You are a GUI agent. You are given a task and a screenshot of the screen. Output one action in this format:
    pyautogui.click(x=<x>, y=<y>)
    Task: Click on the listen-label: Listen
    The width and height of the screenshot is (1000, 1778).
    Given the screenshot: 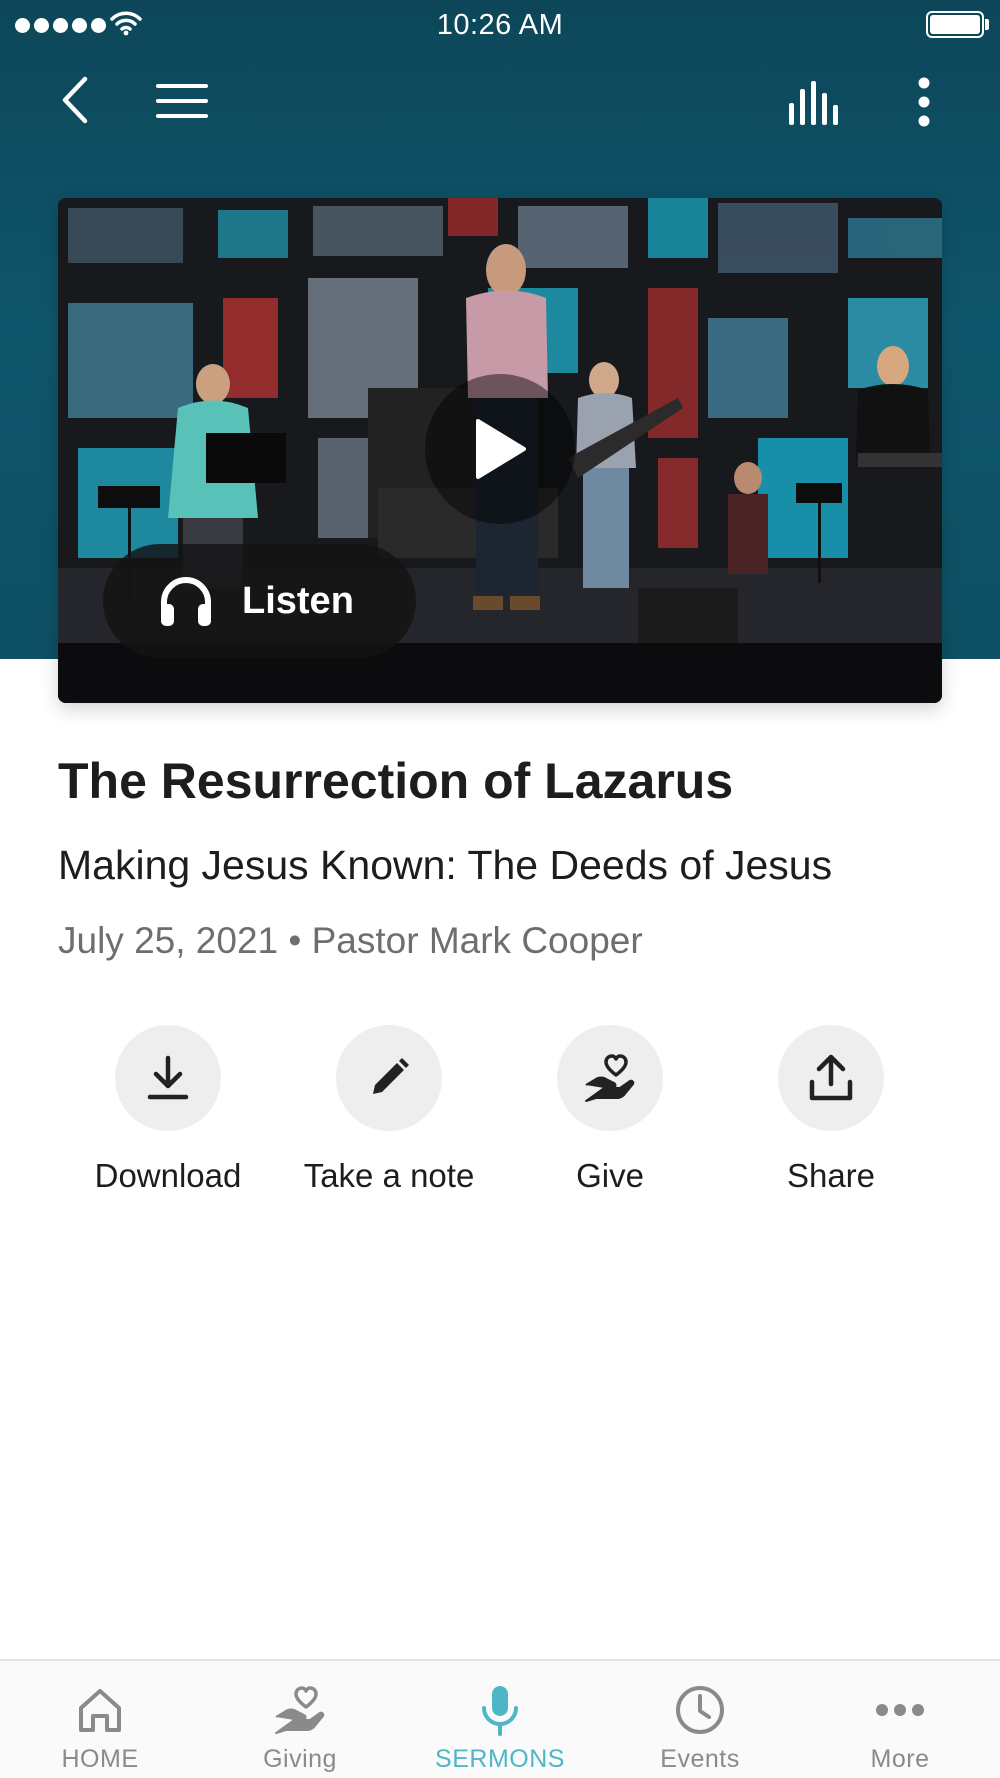 What is the action you would take?
    pyautogui.click(x=298, y=600)
    